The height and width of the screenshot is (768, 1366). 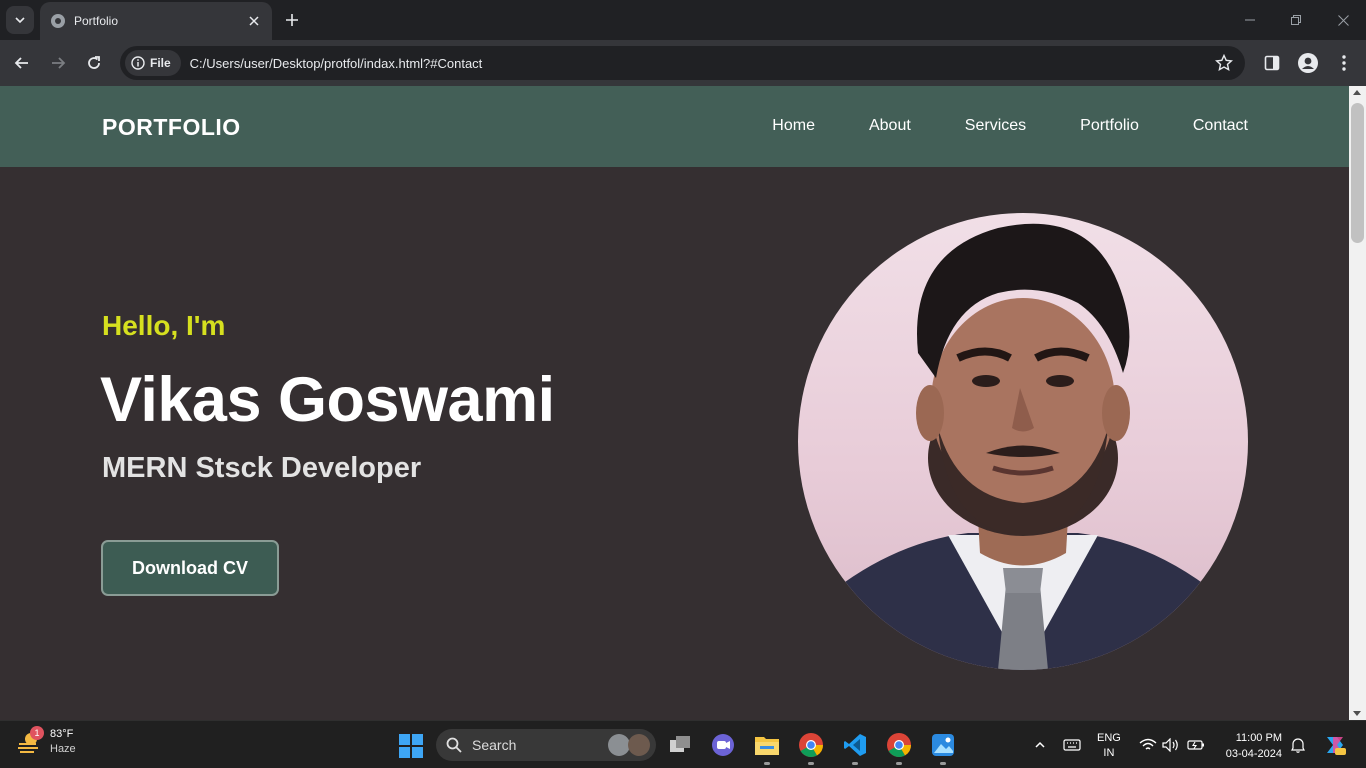 I want to click on nav-about: About, so click(x=890, y=126).